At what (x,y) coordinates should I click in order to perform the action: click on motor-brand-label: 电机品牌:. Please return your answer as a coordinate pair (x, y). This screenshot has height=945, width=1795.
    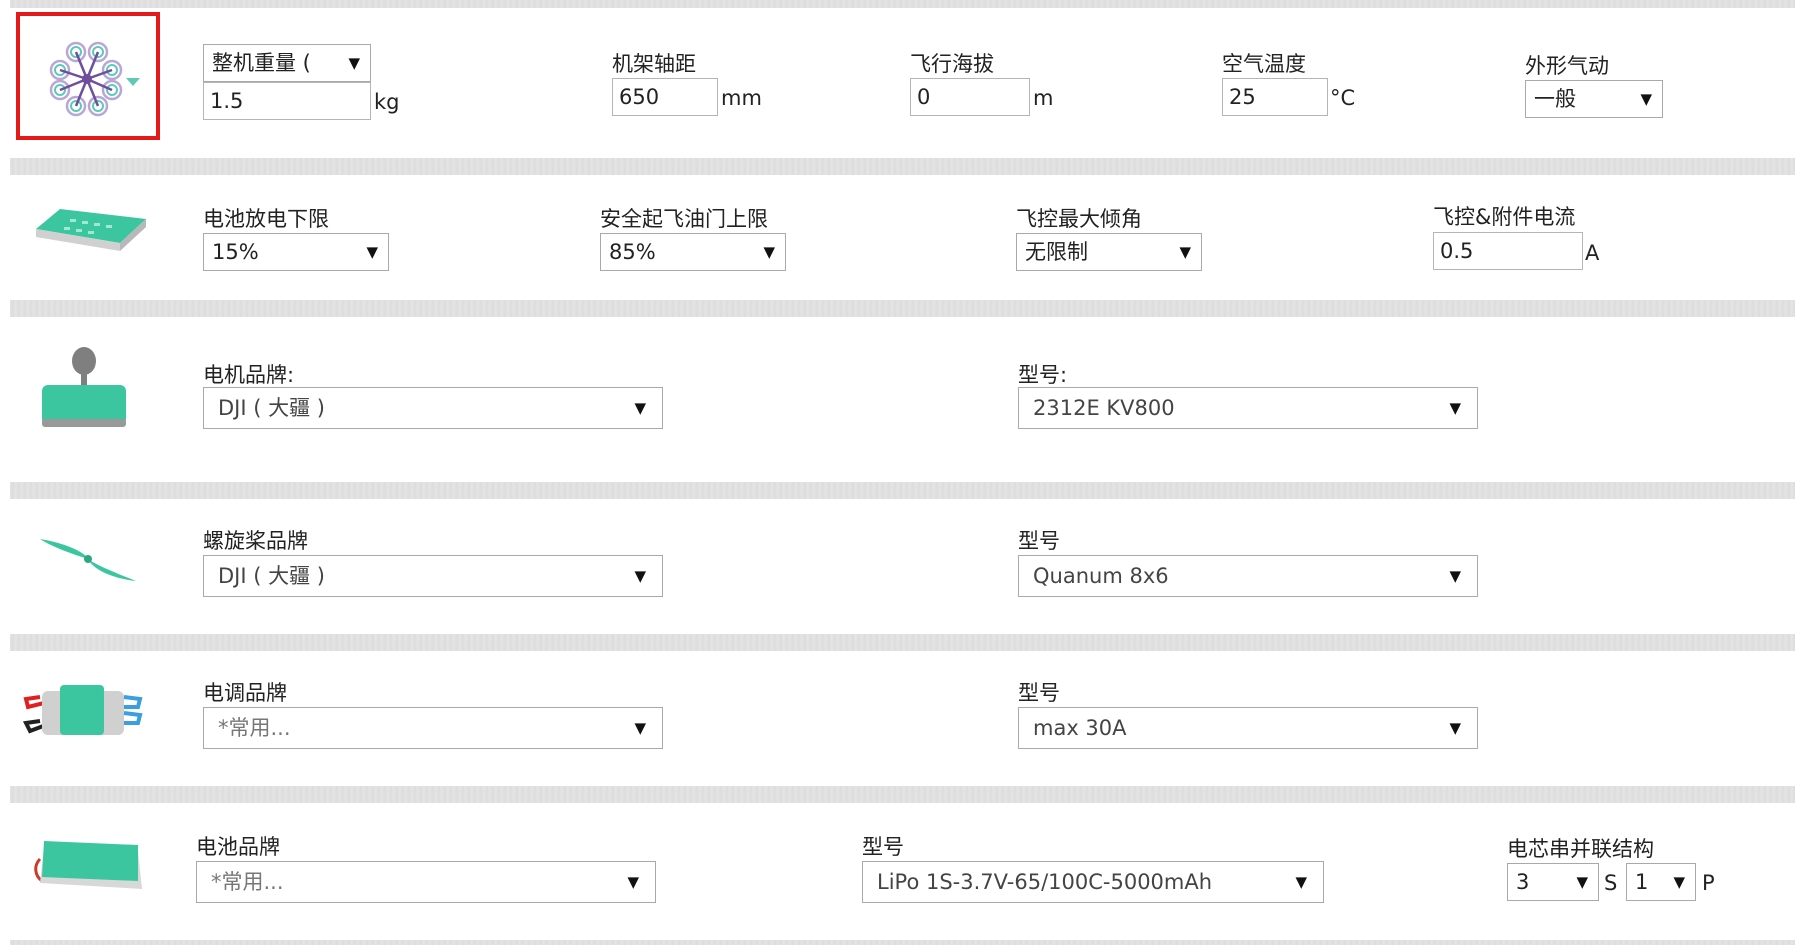
    Looking at the image, I should click on (249, 375).